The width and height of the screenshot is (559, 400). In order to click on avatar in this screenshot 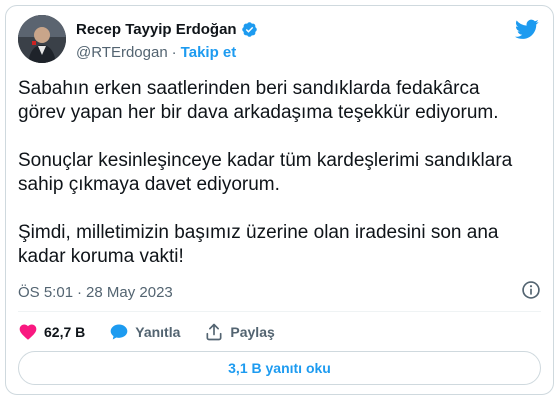, I will do `click(42, 39)`.